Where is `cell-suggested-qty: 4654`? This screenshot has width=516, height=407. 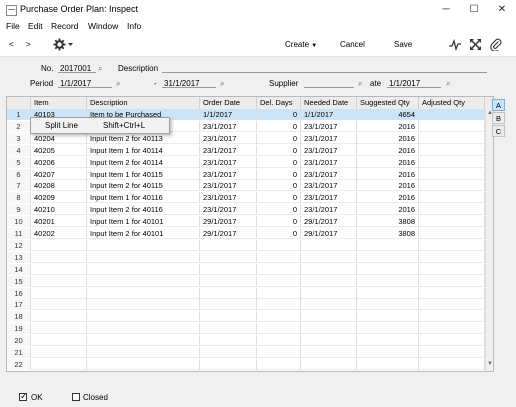
cell-suggested-qty: 4654 is located at coordinates (388, 114).